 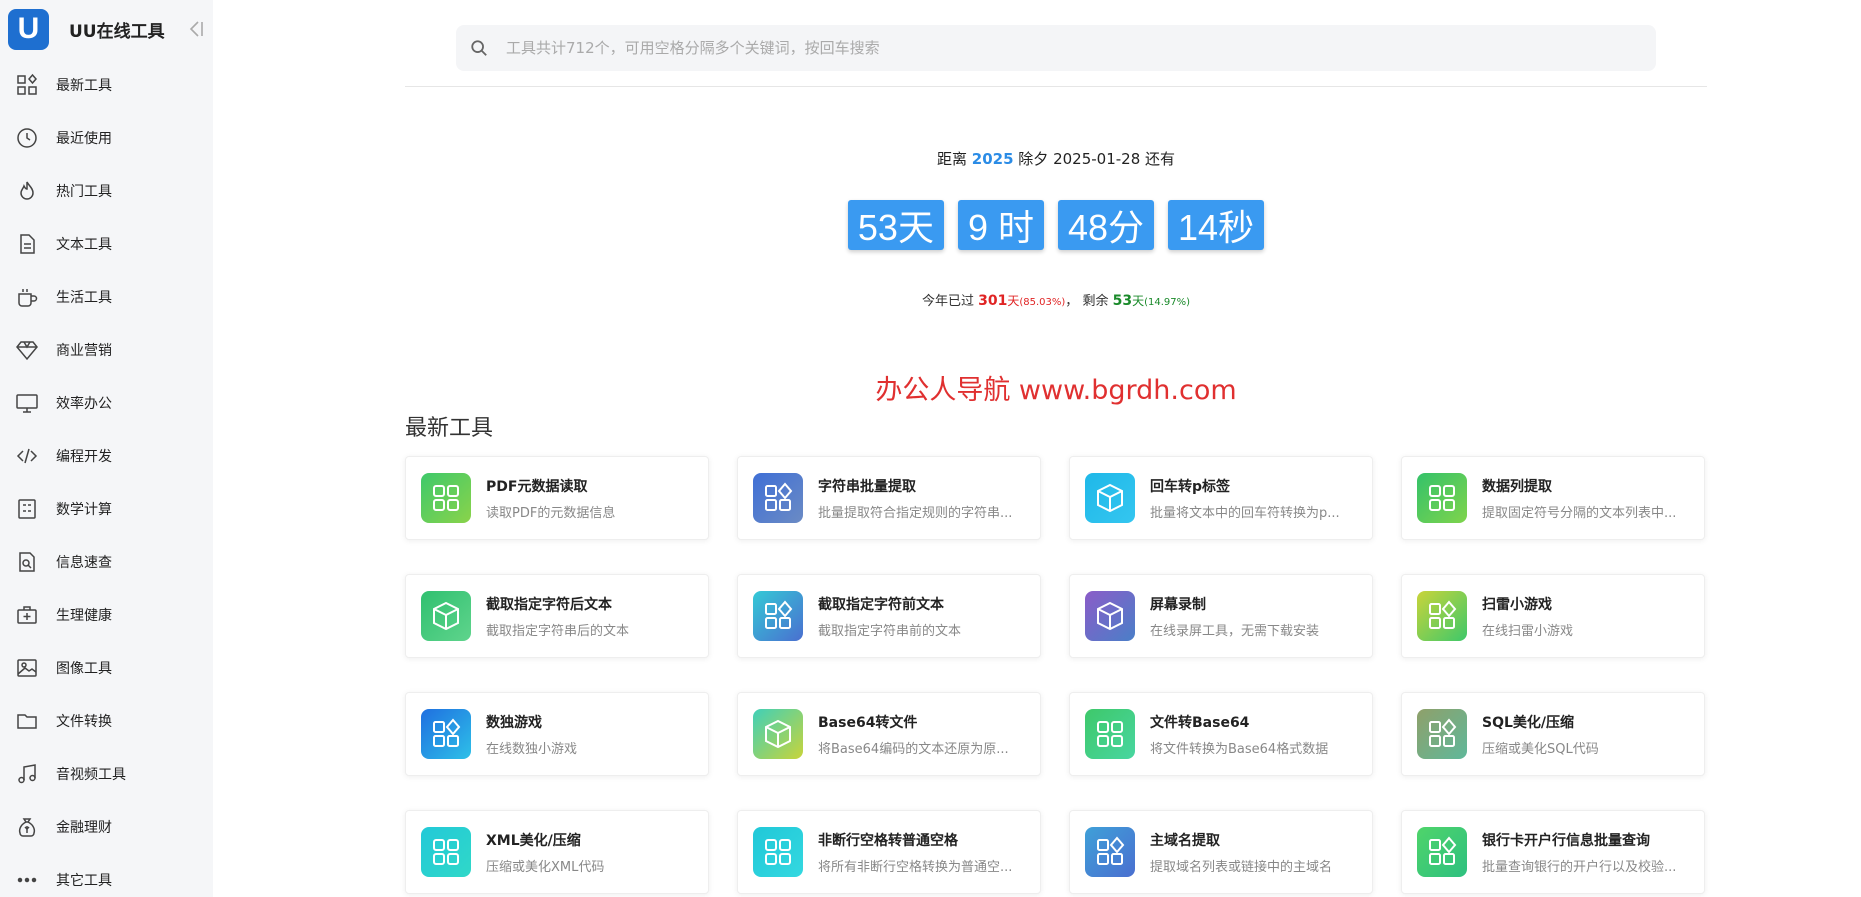 I want to click on sidebar-item: 最新工具, so click(x=106, y=84).